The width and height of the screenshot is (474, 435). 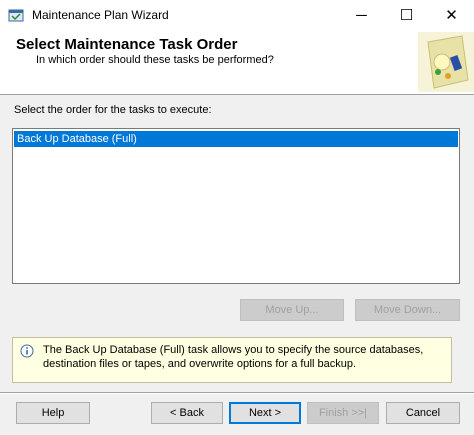 What do you see at coordinates (187, 413) in the screenshot?
I see `back-button: < Back` at bounding box center [187, 413].